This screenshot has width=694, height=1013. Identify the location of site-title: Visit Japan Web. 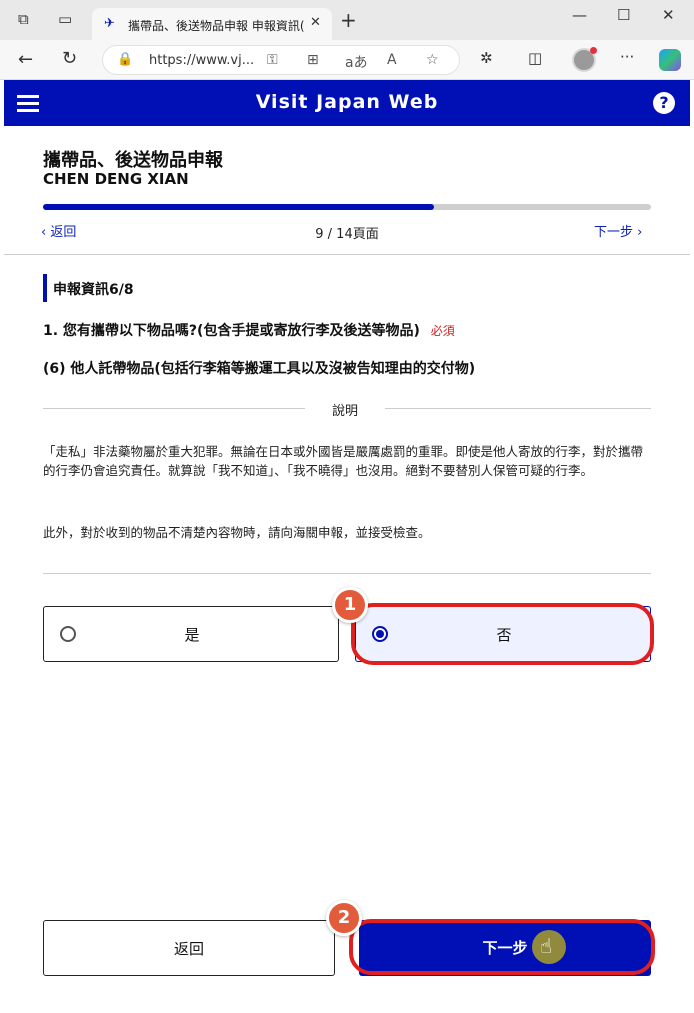
(347, 102).